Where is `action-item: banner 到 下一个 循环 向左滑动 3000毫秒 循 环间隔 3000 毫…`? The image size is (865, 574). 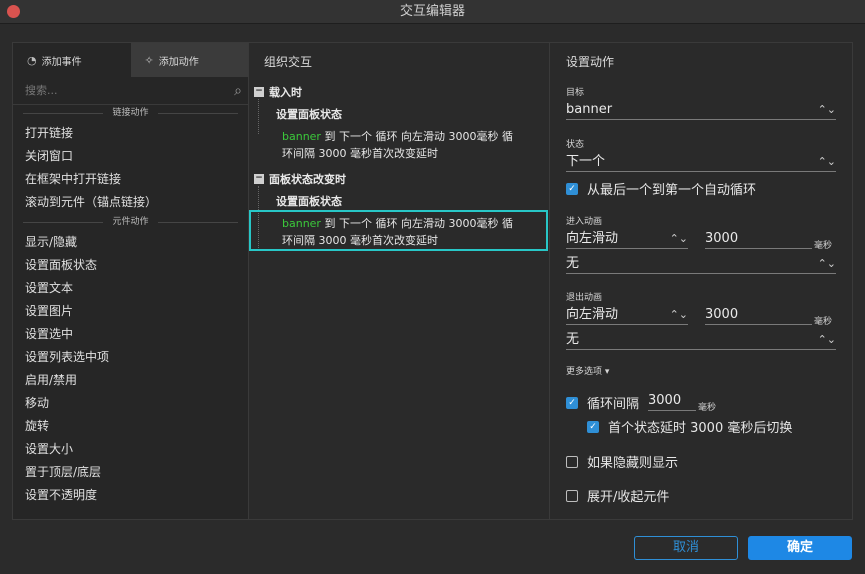 action-item: banner 到 下一个 循环 向左滑动 3000毫秒 循 环间隔 3000 毫… is located at coordinates (407, 145).